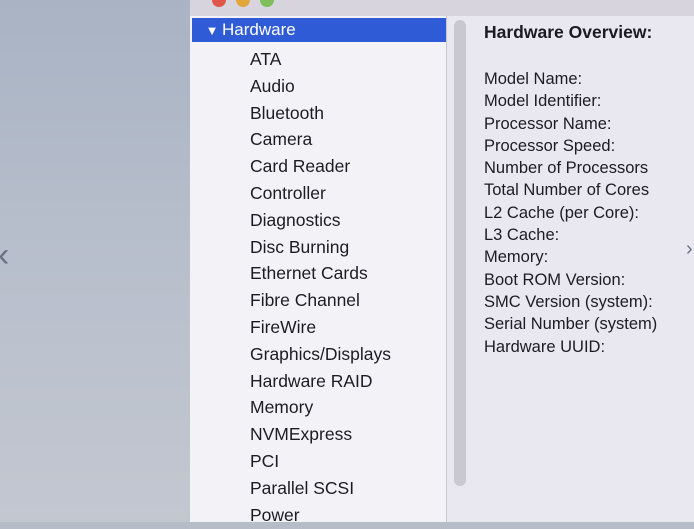  What do you see at coordinates (320, 166) in the screenshot?
I see `sidebar-item-card-reader: Card Reader` at bounding box center [320, 166].